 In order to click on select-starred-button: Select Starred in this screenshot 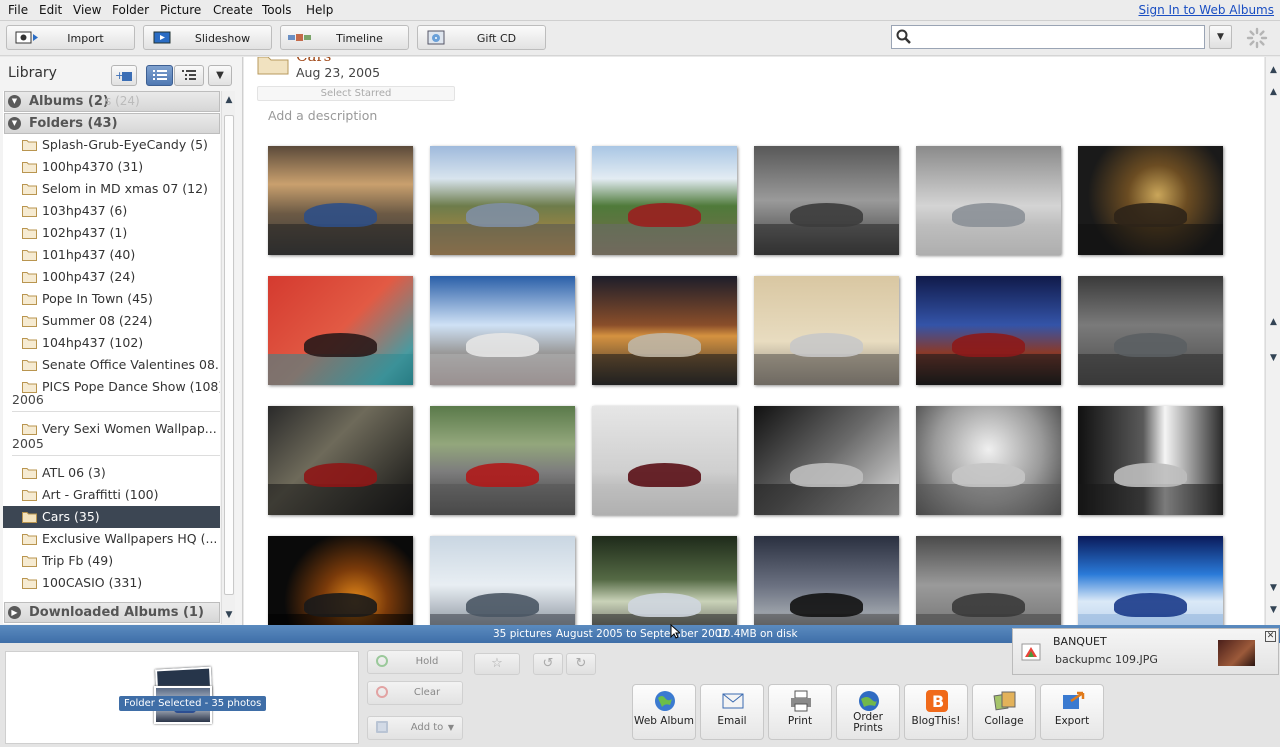, I will do `click(356, 93)`.